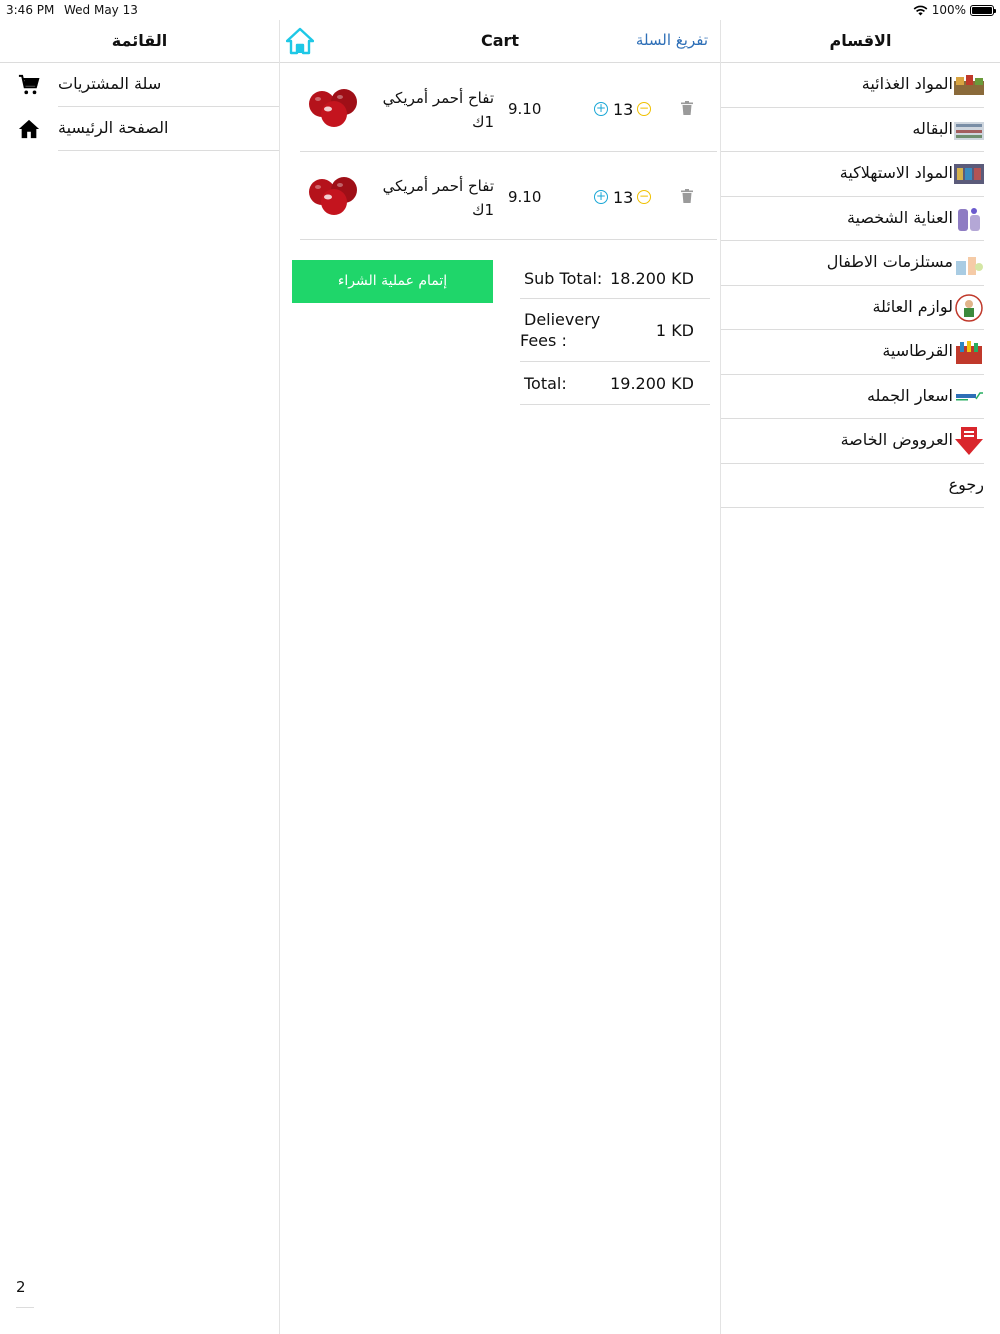 Image resolution: width=1000 pixels, height=1334 pixels. I want to click on category-item-special-offers: العرووض الخاصة, so click(860, 441).